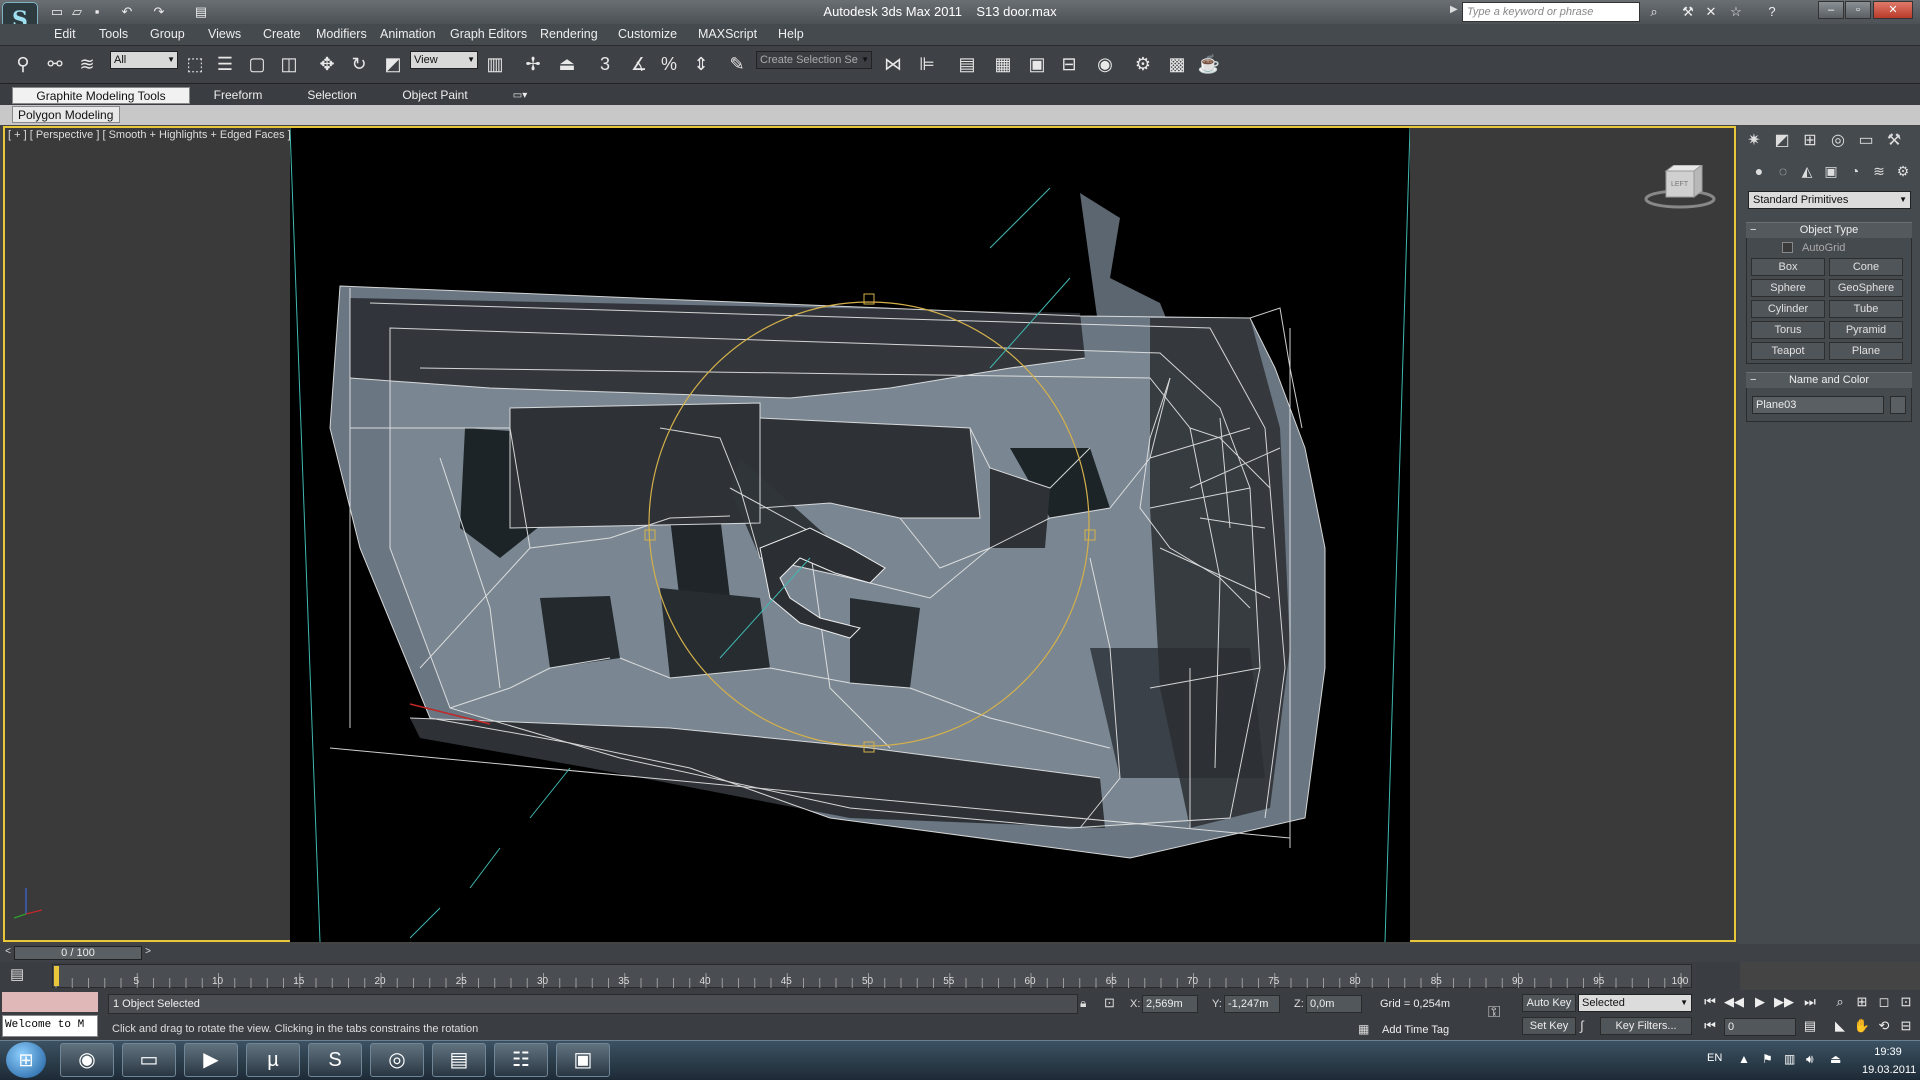  I want to click on menu-help: Help, so click(791, 35).